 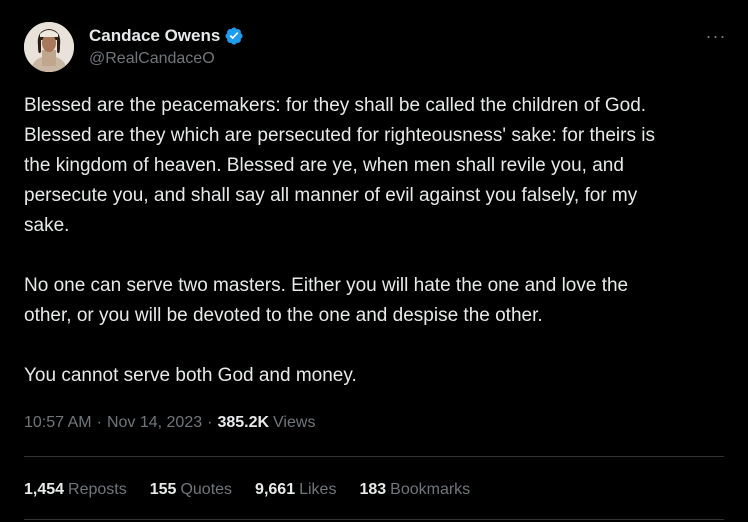 I want to click on views-label: Views, so click(x=294, y=422).